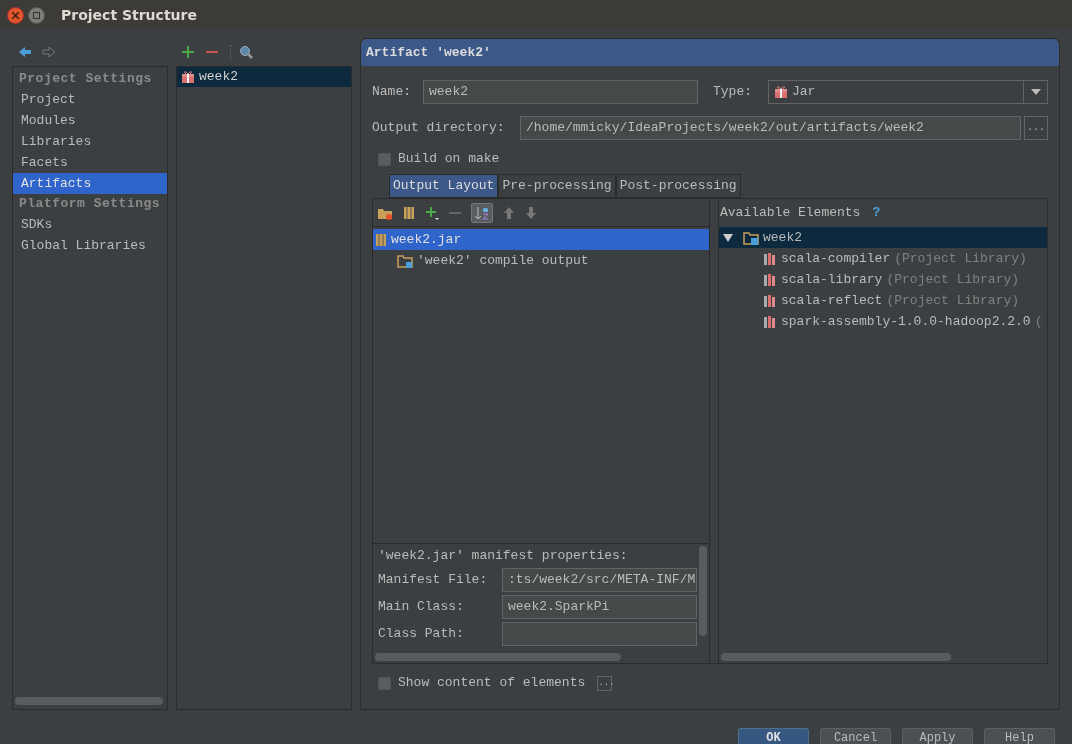 Image resolution: width=1072 pixels, height=744 pixels. I want to click on field-label: Manifest File:, so click(433, 580).